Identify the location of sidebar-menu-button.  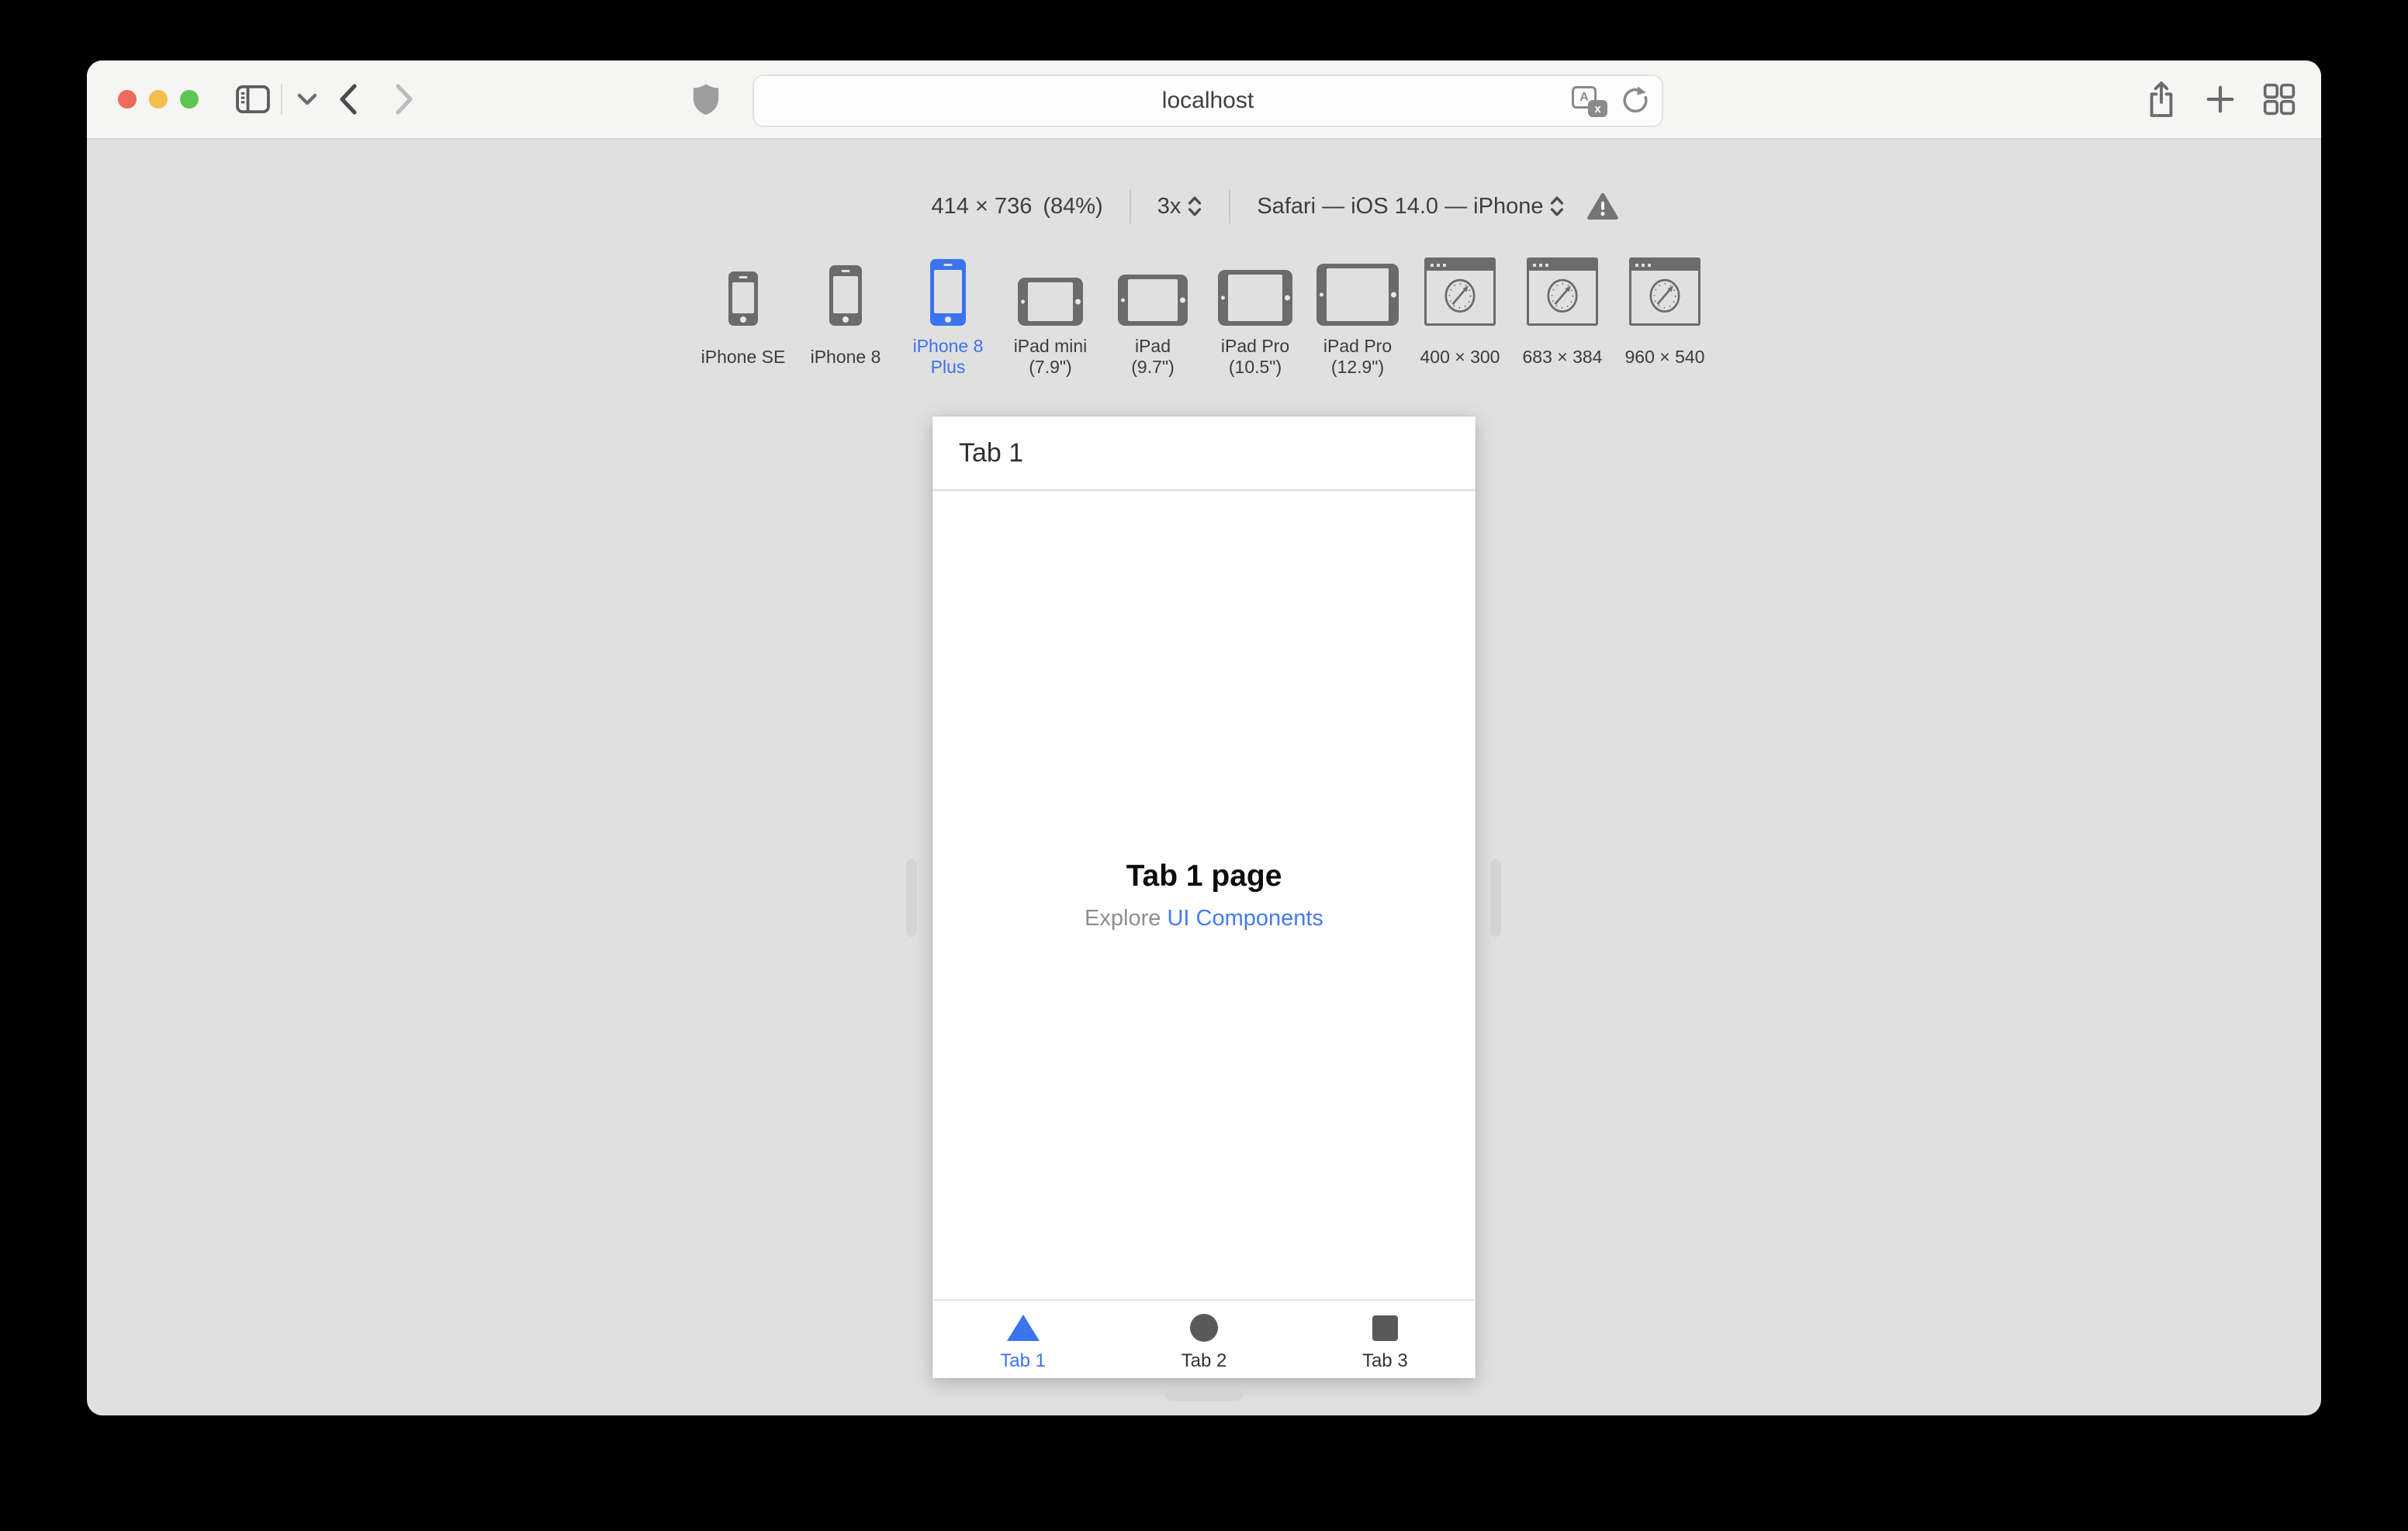
(307, 99).